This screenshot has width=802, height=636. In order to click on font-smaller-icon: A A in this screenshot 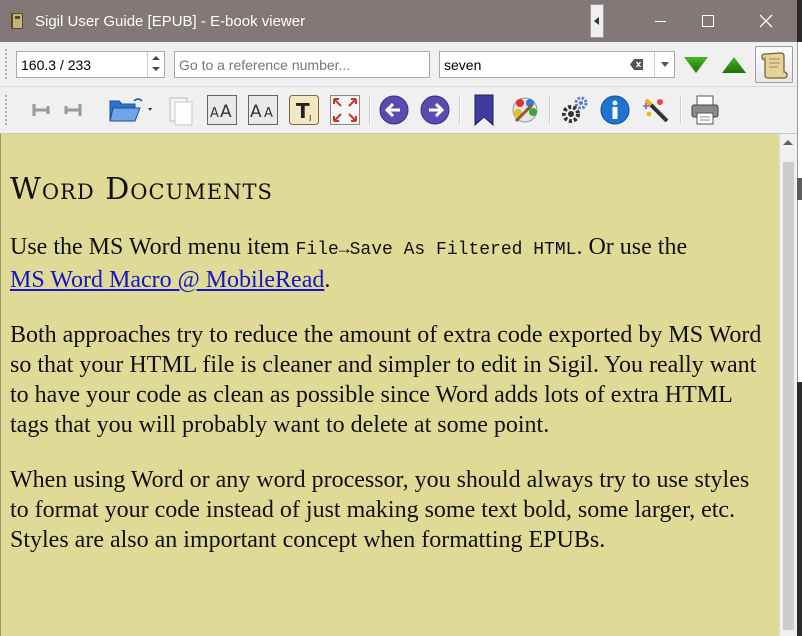, I will do `click(263, 110)`.